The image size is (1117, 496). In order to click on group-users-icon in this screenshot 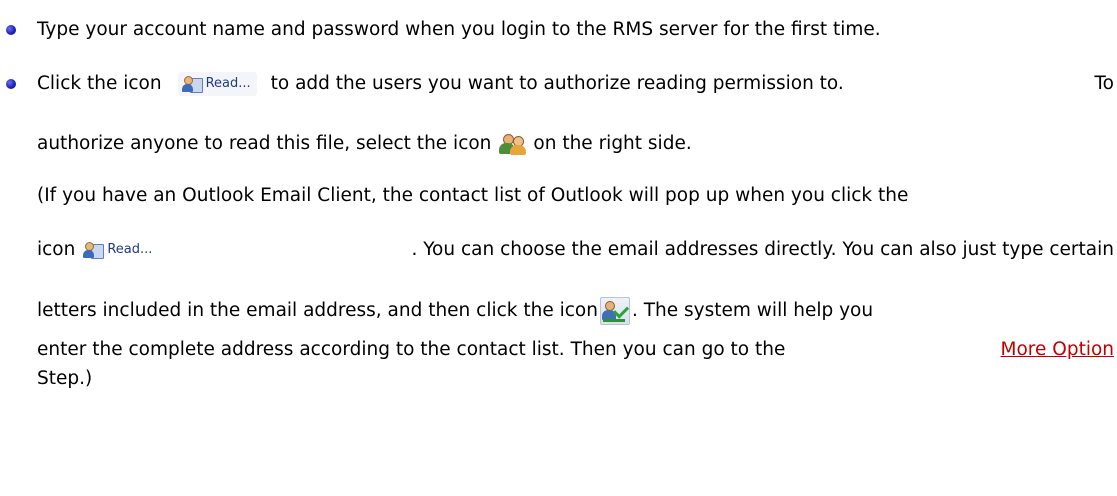, I will do `click(513, 144)`.